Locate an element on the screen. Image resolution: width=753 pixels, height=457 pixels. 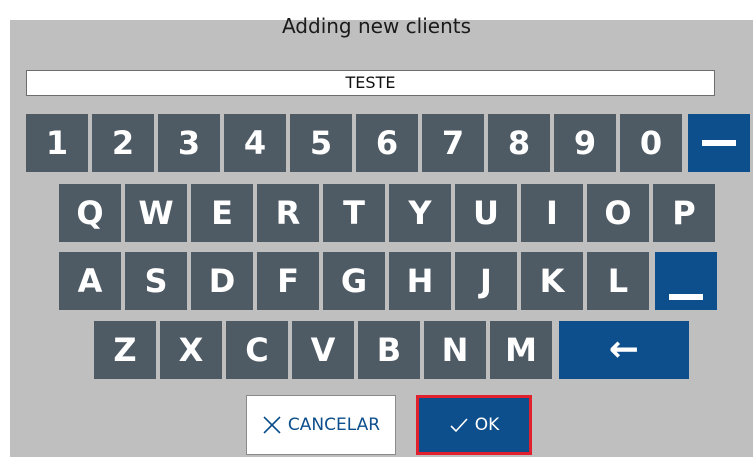
key-a: A is located at coordinates (90, 281).